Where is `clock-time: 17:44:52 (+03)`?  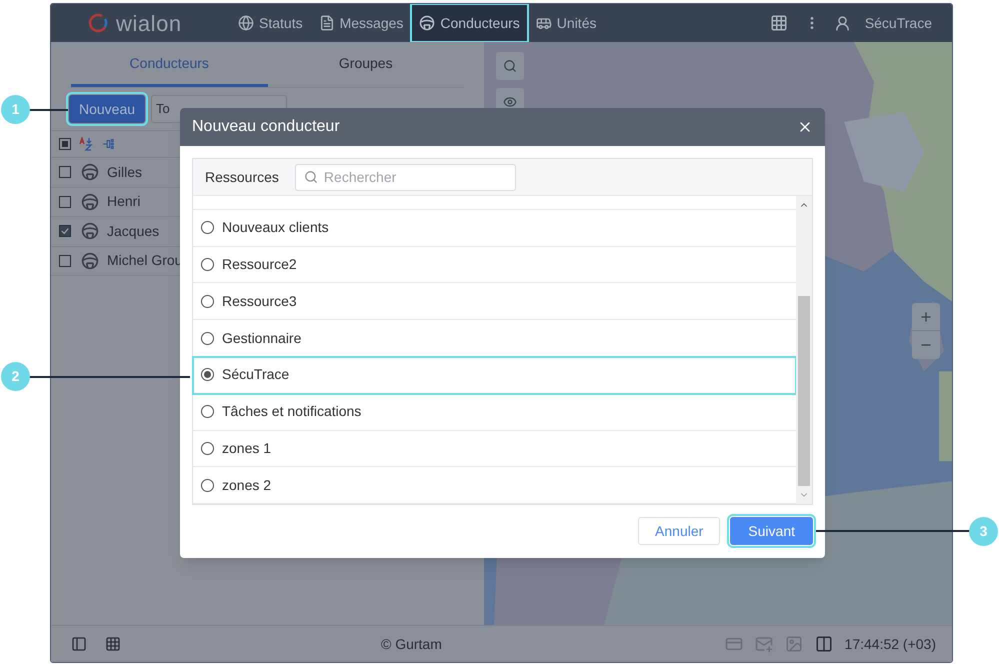 clock-time: 17:44:52 (+03) is located at coordinates (890, 644).